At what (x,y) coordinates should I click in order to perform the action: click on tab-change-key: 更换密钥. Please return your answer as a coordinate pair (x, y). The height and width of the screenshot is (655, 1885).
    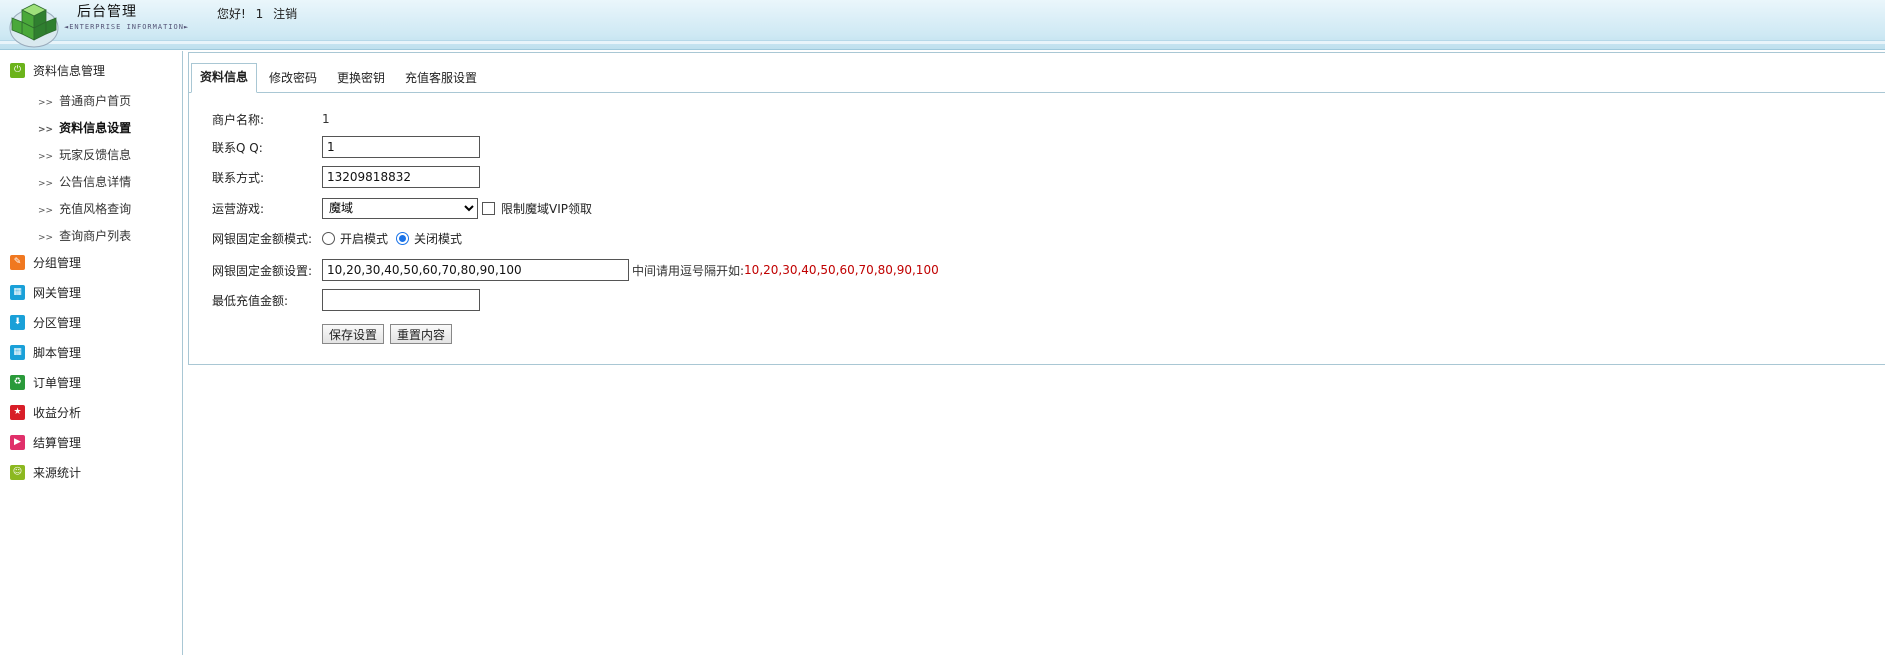
    Looking at the image, I should click on (361, 79).